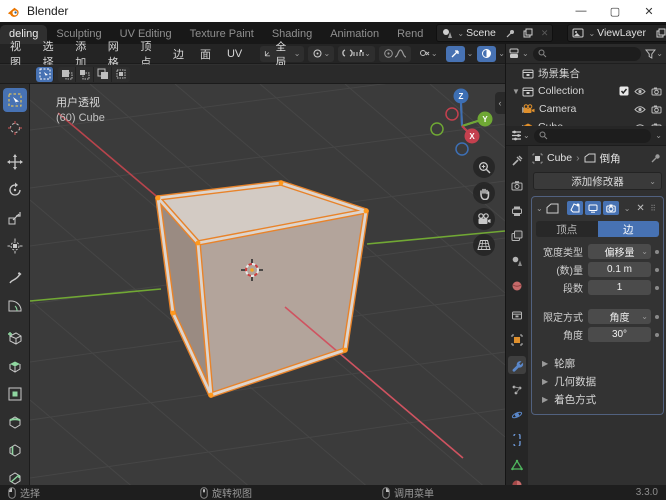 This screenshot has height=500, width=666. What do you see at coordinates (567, 229) in the screenshot?
I see `affect-vertices-tab: 顶点` at bounding box center [567, 229].